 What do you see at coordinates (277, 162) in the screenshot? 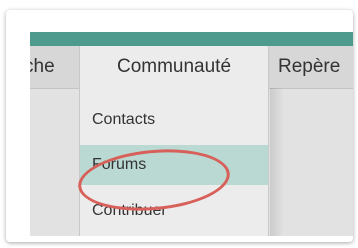
I see `dropdown-shadow` at bounding box center [277, 162].